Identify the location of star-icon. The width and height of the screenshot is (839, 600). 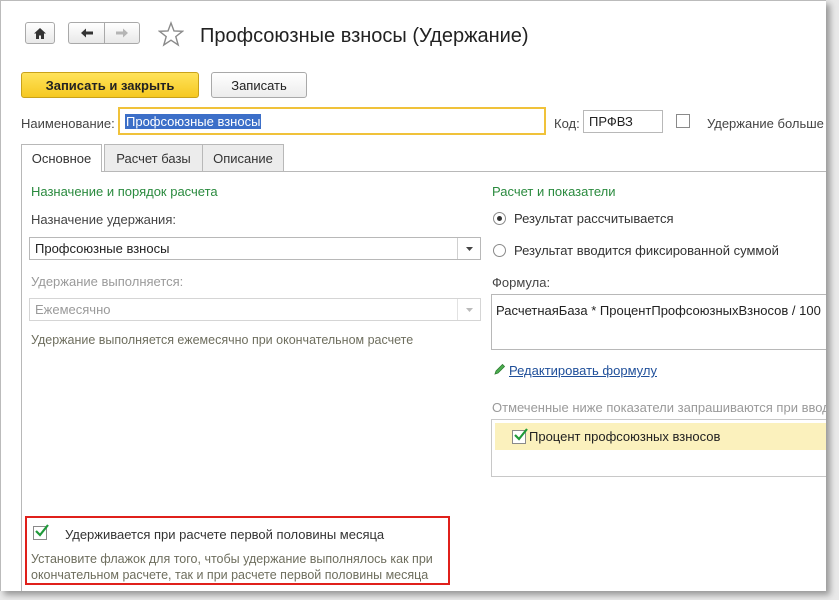
(171, 34).